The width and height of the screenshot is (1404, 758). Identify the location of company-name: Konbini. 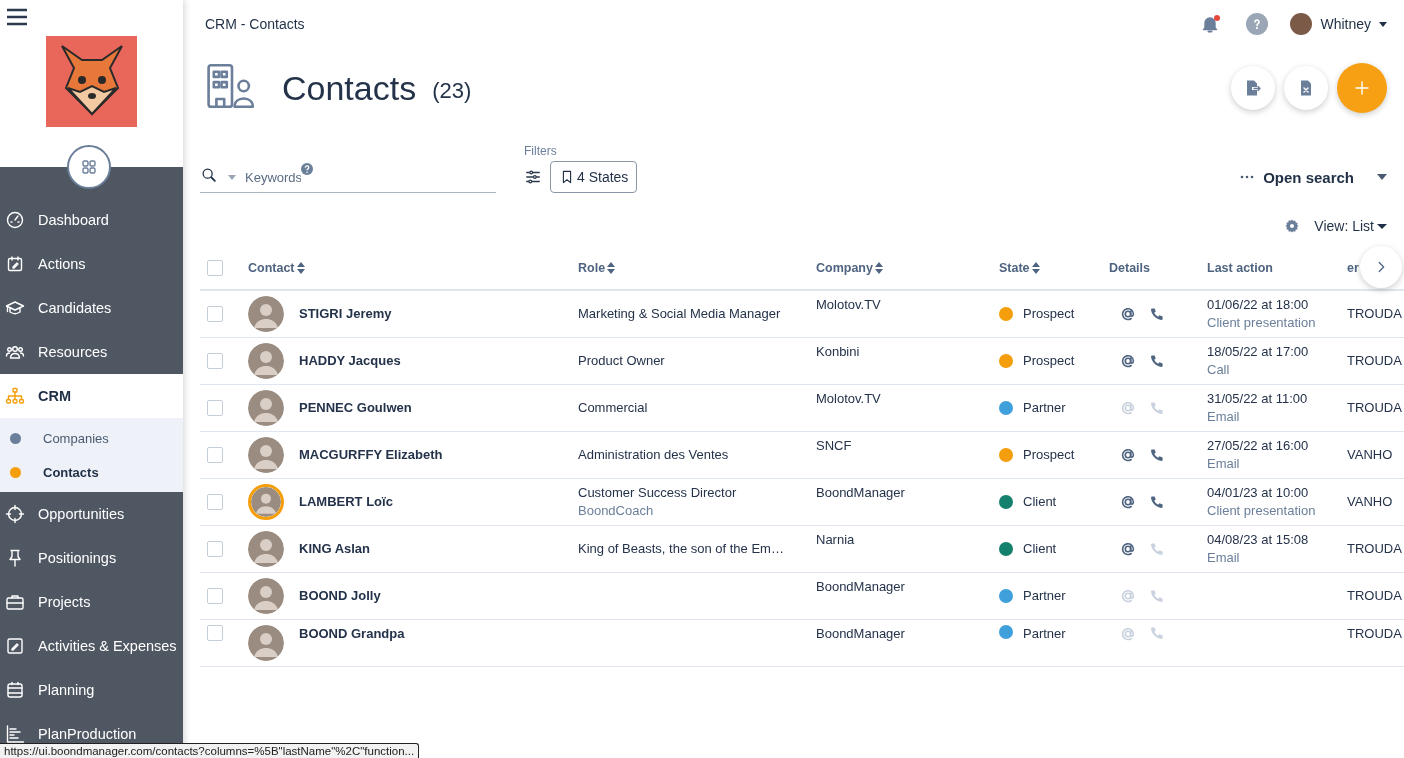
(838, 352).